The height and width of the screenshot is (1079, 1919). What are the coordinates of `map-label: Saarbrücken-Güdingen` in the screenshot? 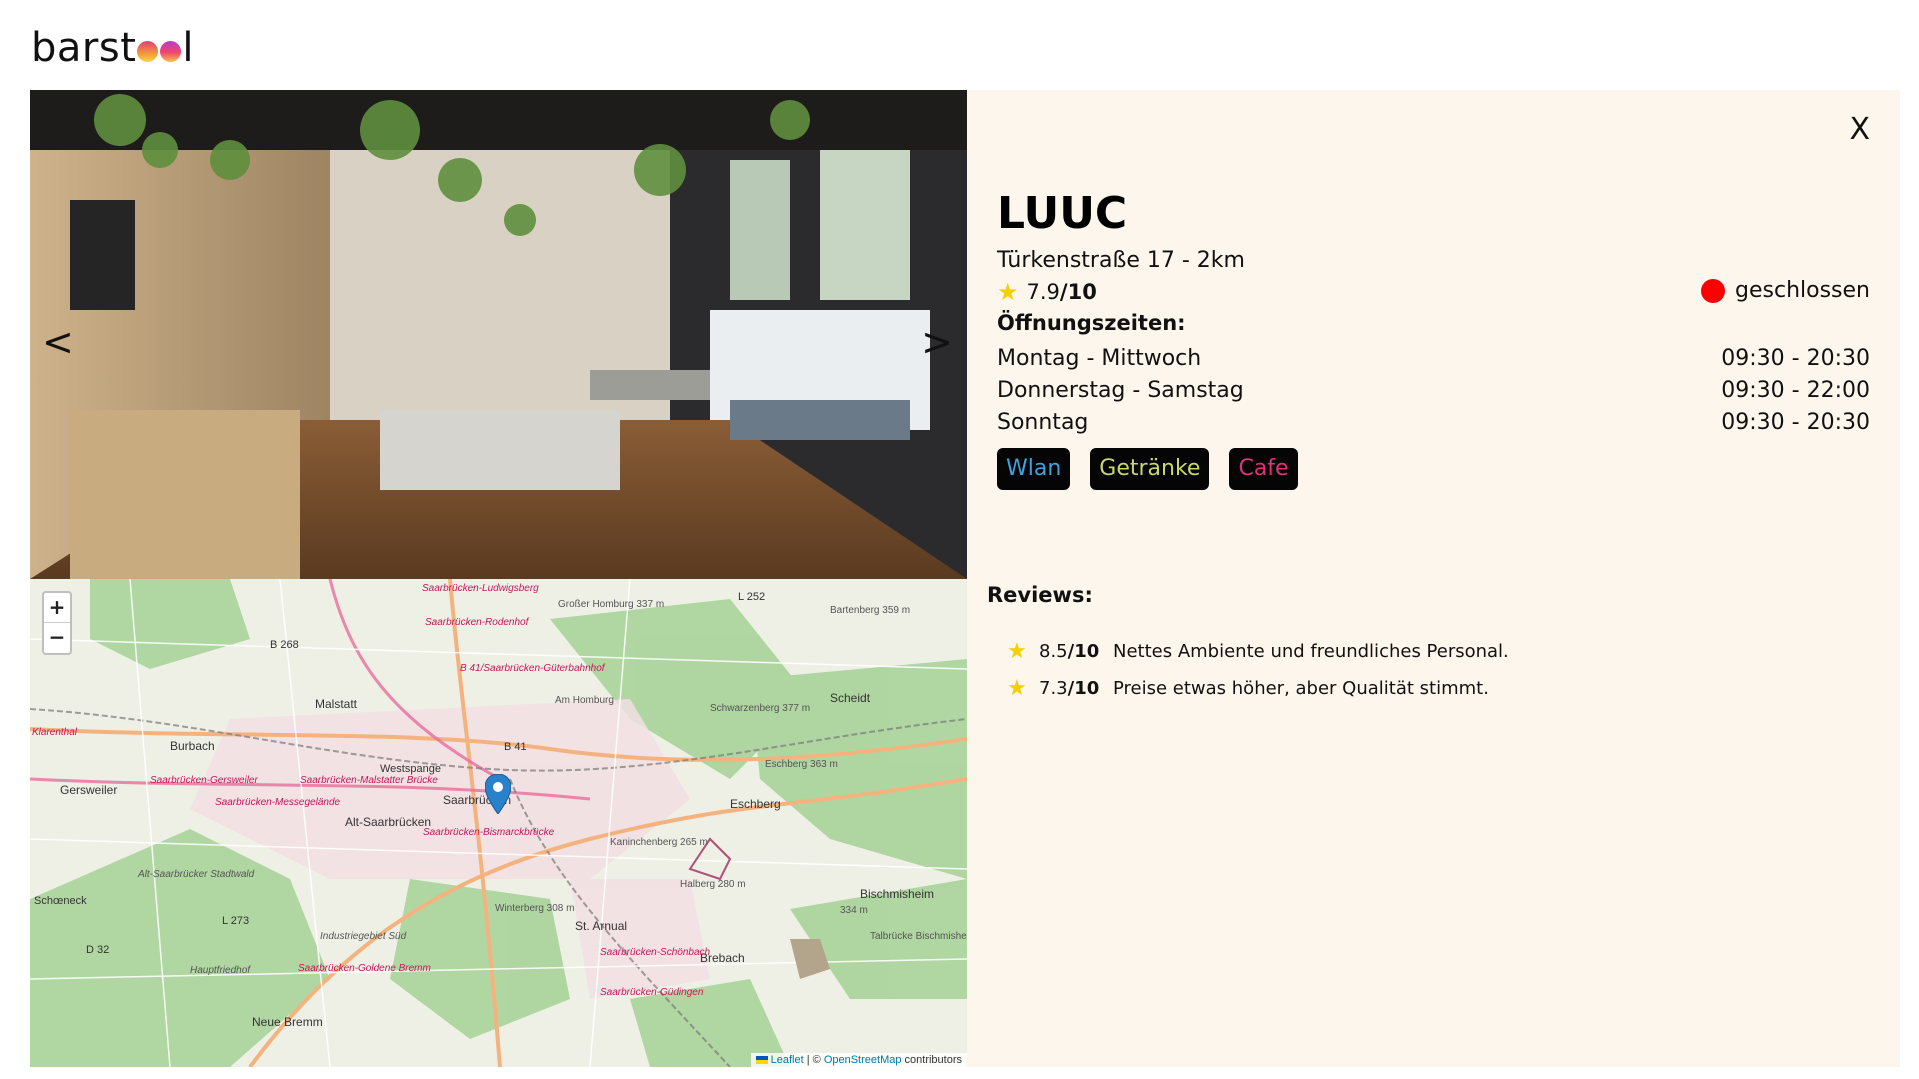 It's located at (652, 992).